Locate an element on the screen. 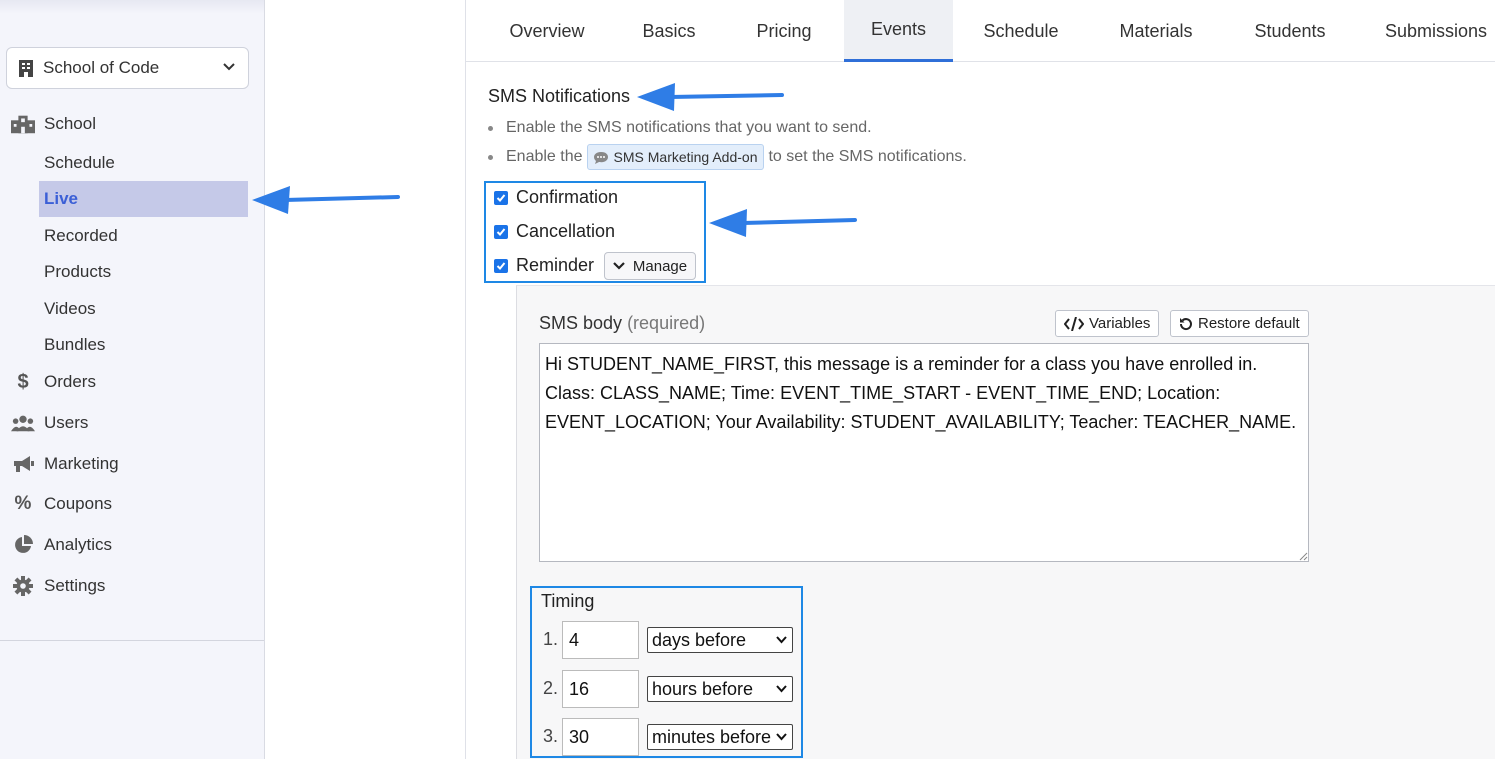  sms-addon-label: SMS Marketing Add-on is located at coordinates (685, 157).